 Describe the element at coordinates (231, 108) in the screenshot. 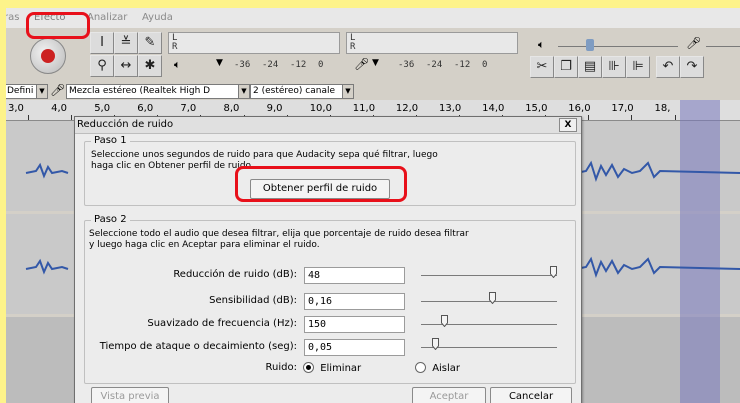

I see `ruler-tick-label: 8,0` at that location.